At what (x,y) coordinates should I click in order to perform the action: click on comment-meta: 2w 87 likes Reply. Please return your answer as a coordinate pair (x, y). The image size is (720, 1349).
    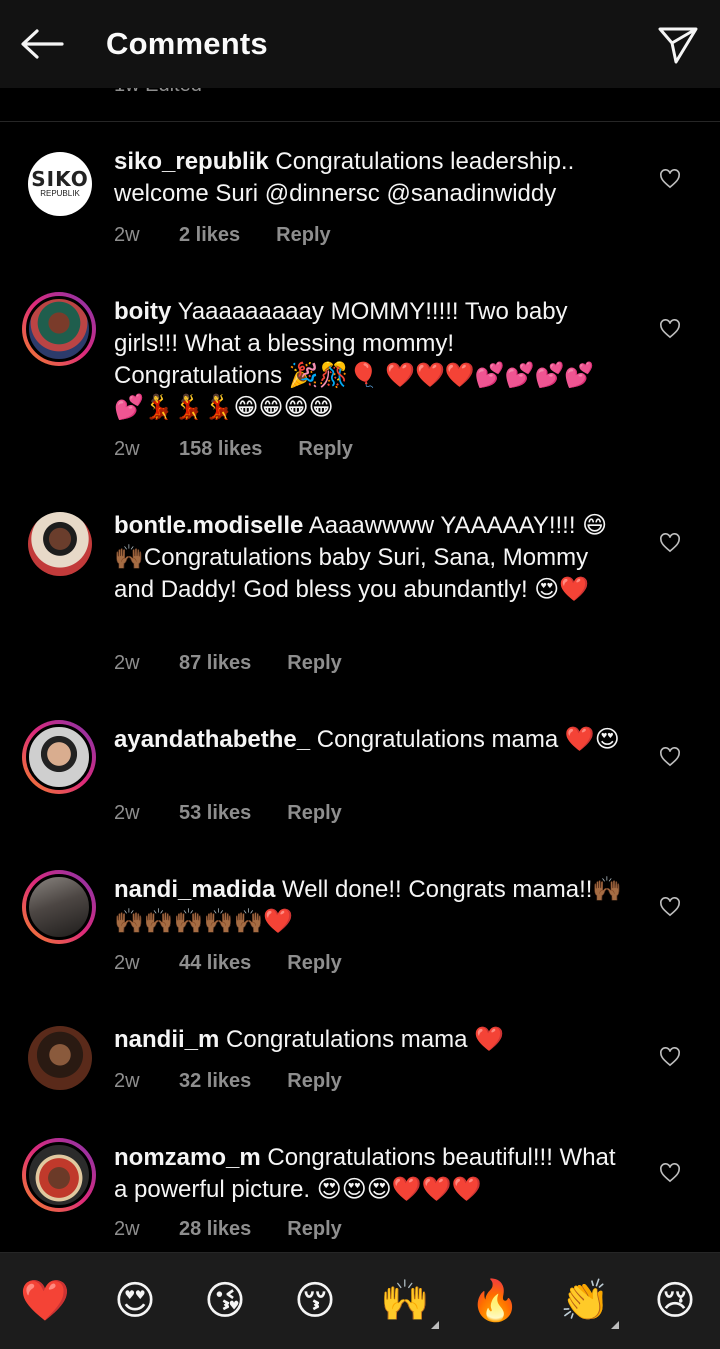
    Looking at the image, I should click on (228, 663).